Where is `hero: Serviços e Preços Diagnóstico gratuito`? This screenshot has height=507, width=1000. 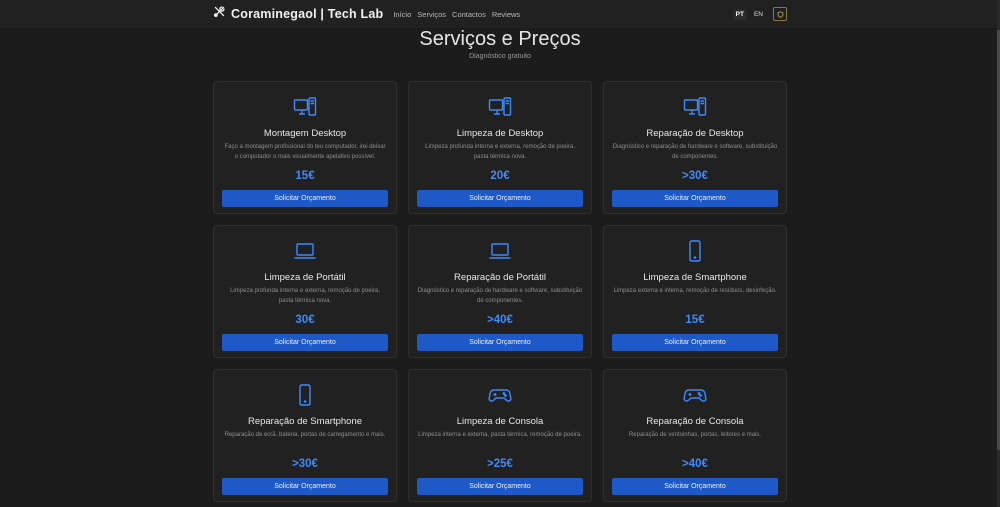 hero: Serviços e Preços Diagnóstico gratuito is located at coordinates (500, 43).